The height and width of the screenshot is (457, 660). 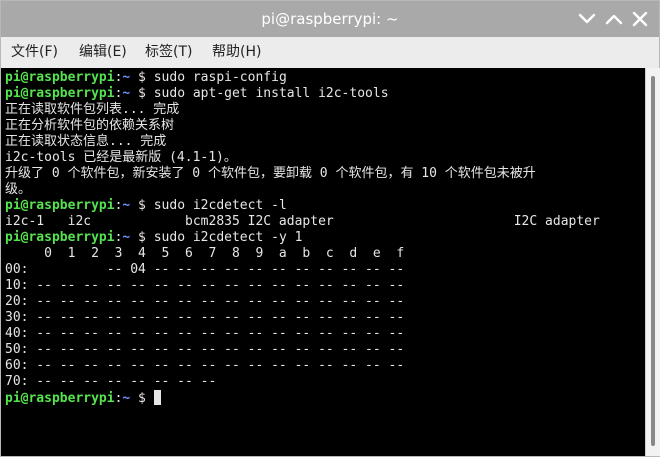 What do you see at coordinates (103, 52) in the screenshot?
I see `menu-edit: 编辑(E)` at bounding box center [103, 52].